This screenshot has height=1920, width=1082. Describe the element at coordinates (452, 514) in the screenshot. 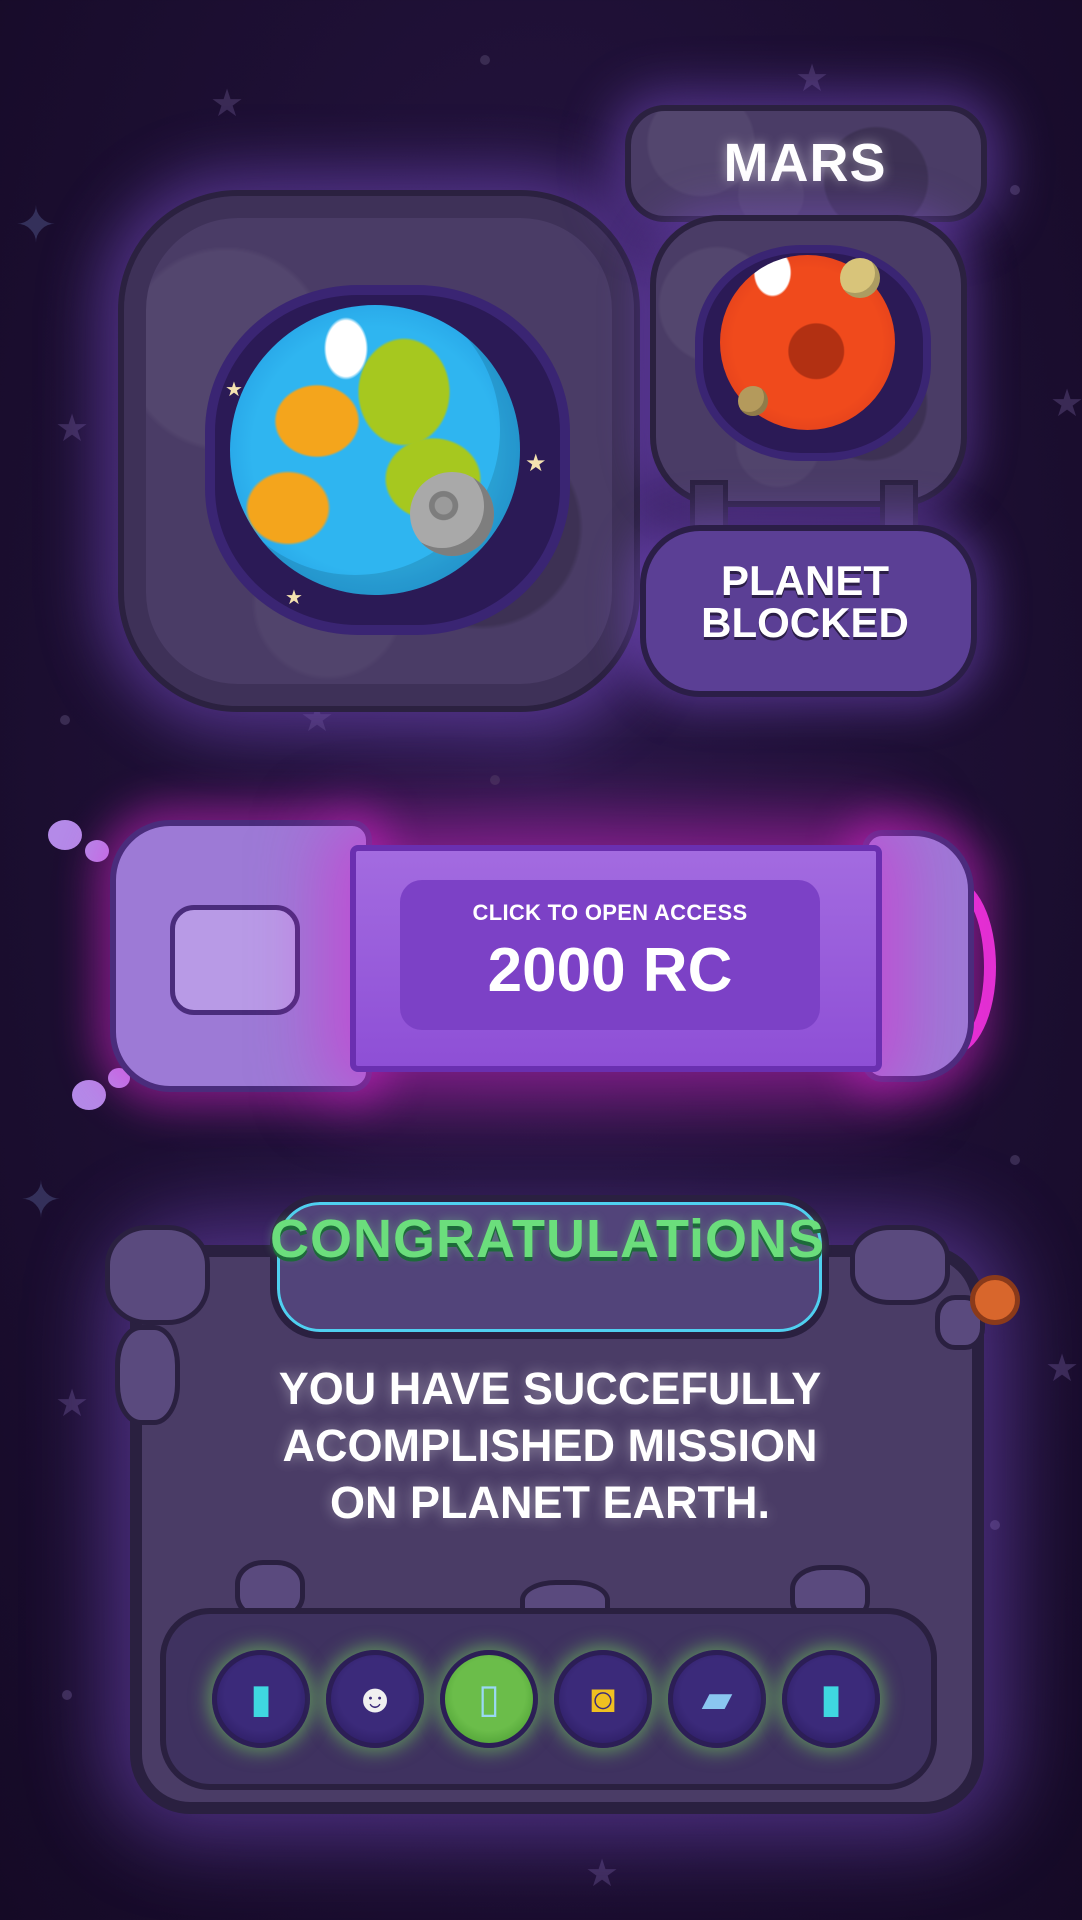

I see `moon-icon` at that location.